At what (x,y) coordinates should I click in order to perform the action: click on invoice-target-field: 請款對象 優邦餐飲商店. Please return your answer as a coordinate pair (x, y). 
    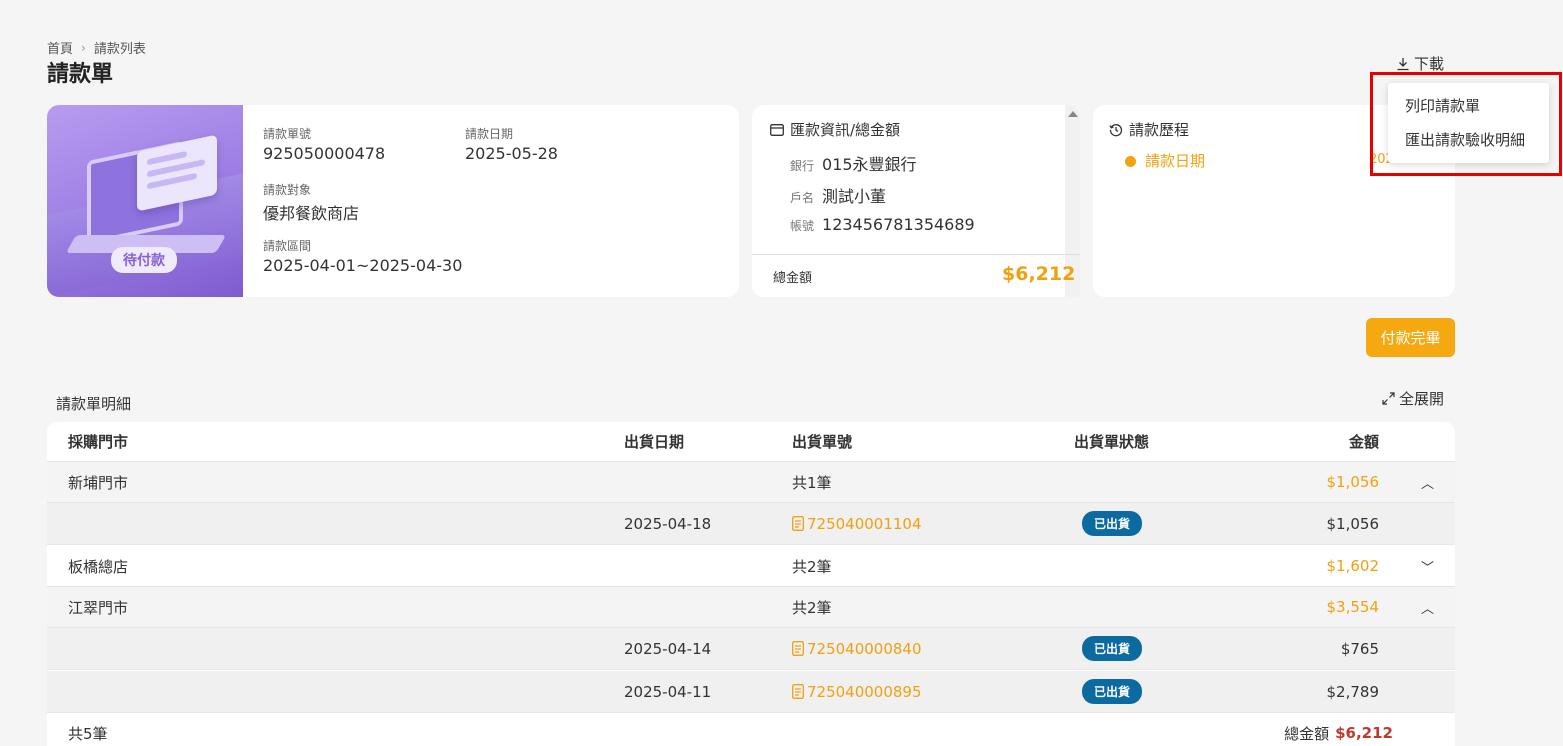
    Looking at the image, I should click on (311, 203).